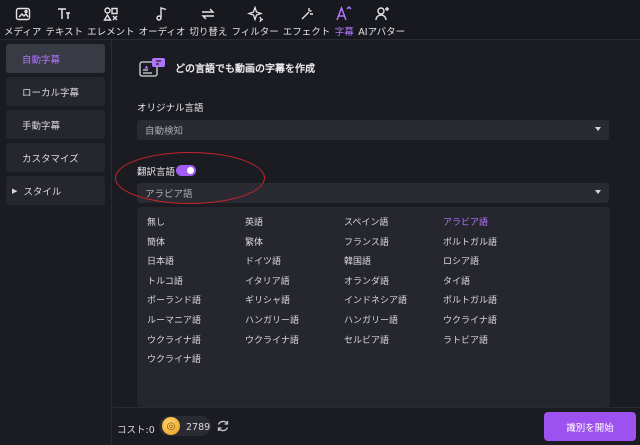  What do you see at coordinates (461, 260) in the screenshot?
I see `language-option: ロシア語` at bounding box center [461, 260].